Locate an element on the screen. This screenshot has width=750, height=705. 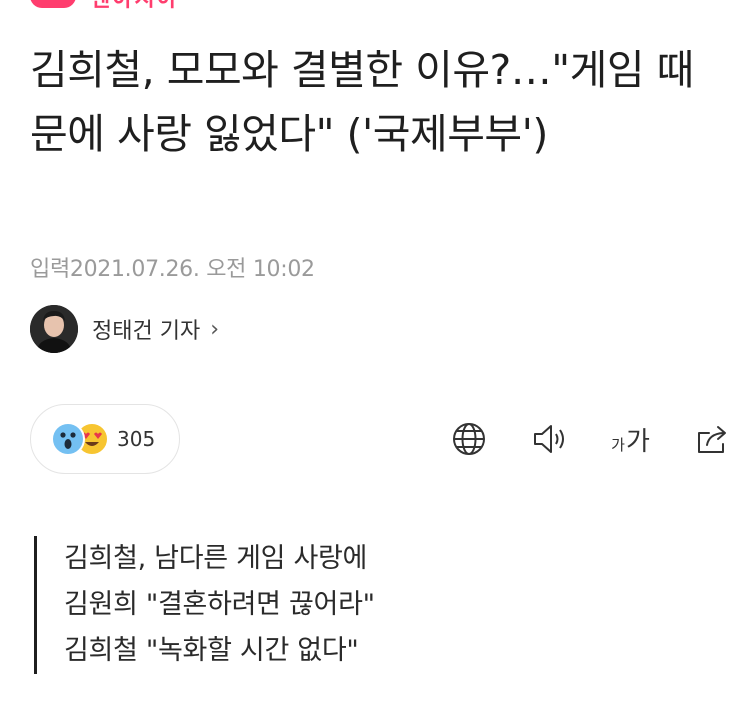
summary-line: 김원희 "결혼하려면 끊어라" is located at coordinates (219, 604).